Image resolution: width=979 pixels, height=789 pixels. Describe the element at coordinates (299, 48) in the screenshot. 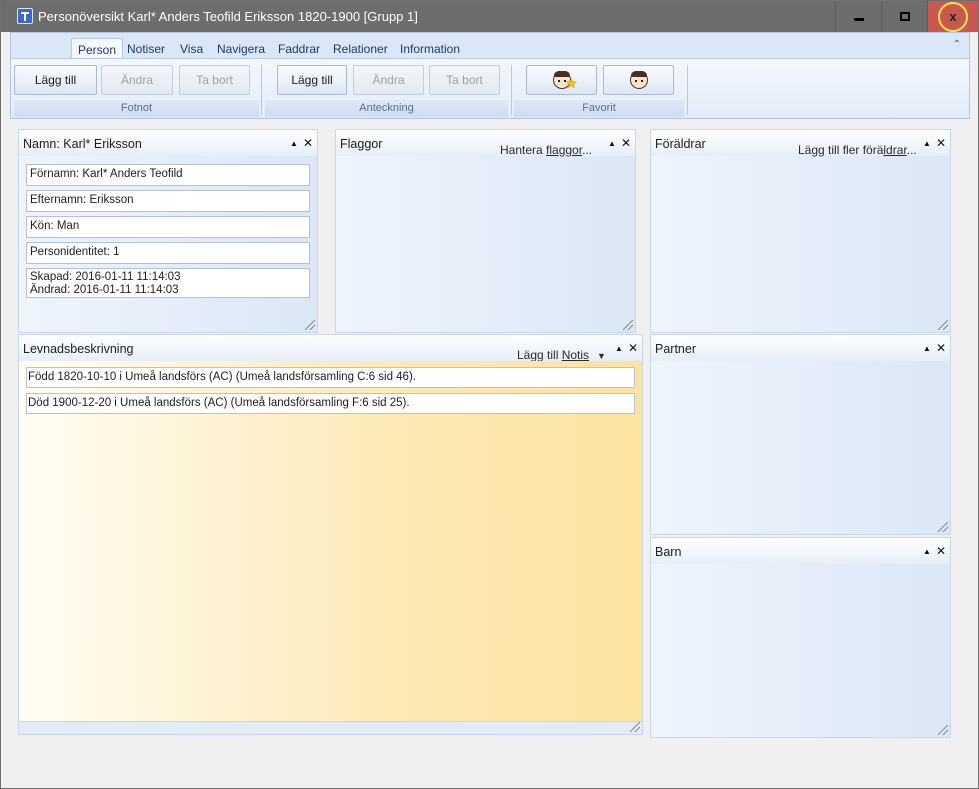

I see `tab-faddrar: Faddrar` at that location.